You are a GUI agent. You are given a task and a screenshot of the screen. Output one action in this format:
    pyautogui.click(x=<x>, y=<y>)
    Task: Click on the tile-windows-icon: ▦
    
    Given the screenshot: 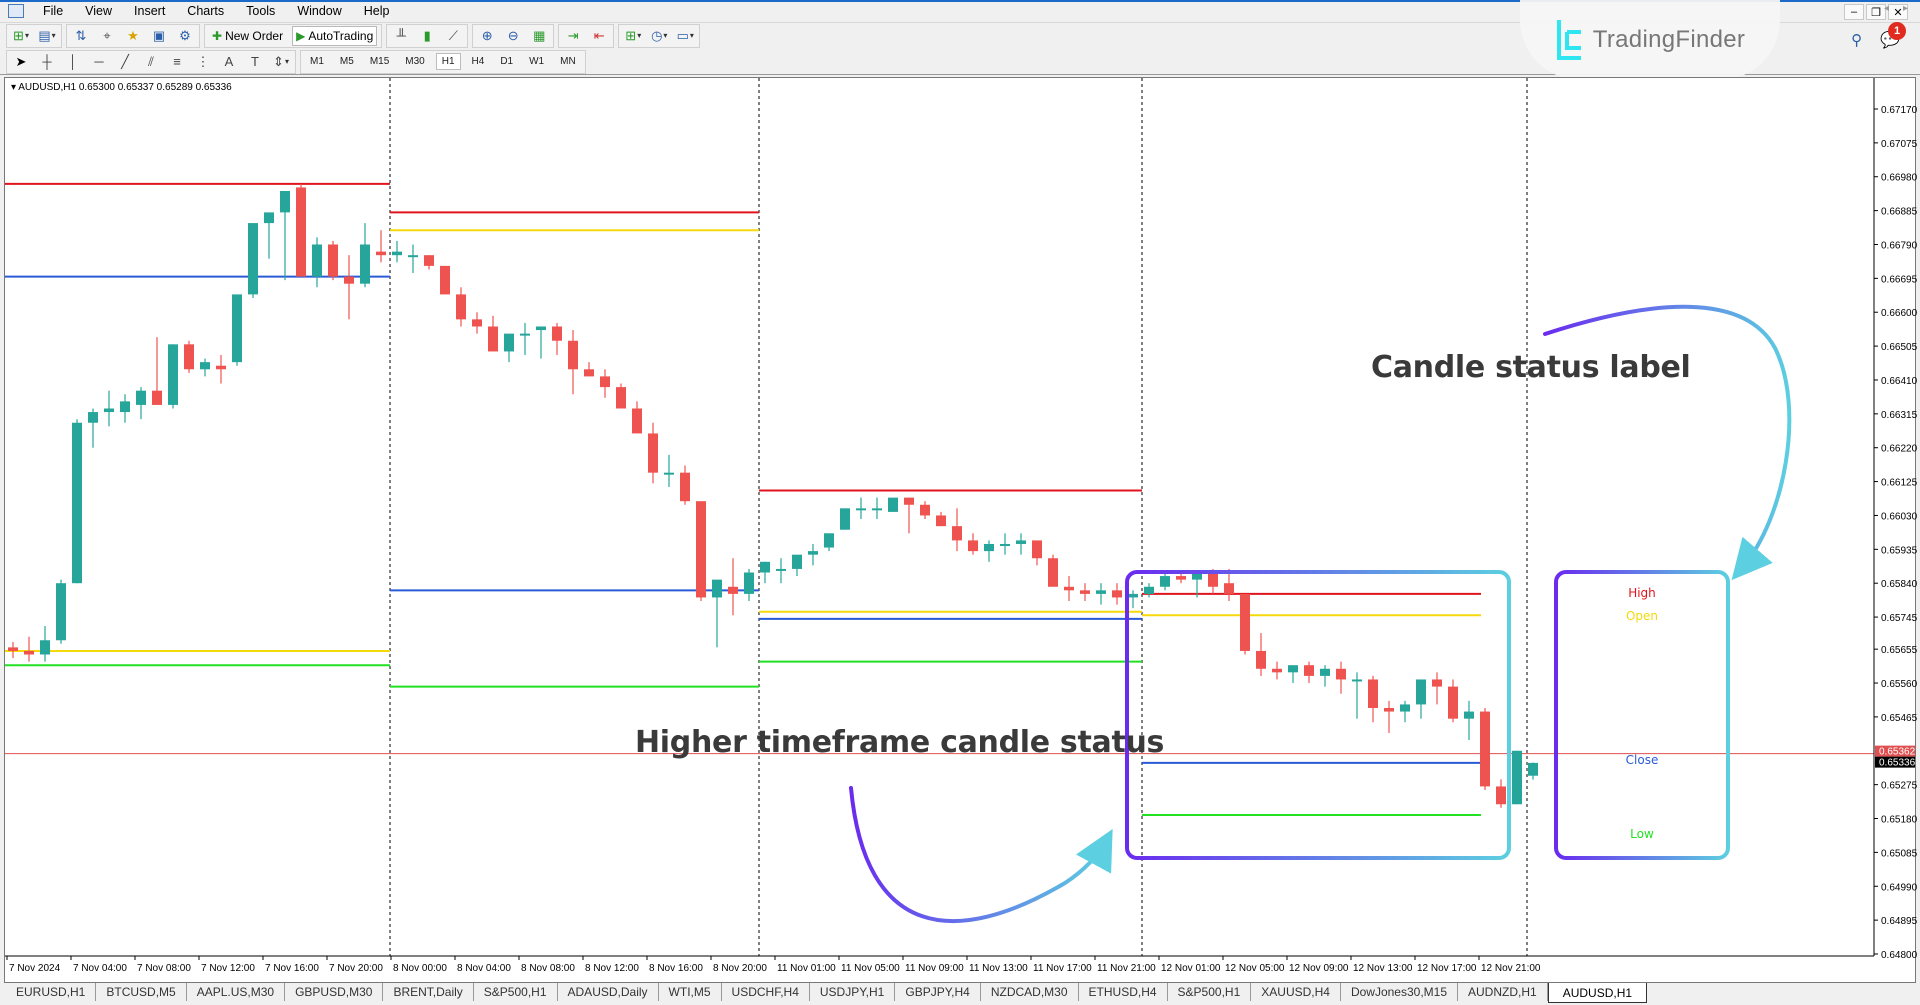 What is the action you would take?
    pyautogui.click(x=539, y=36)
    